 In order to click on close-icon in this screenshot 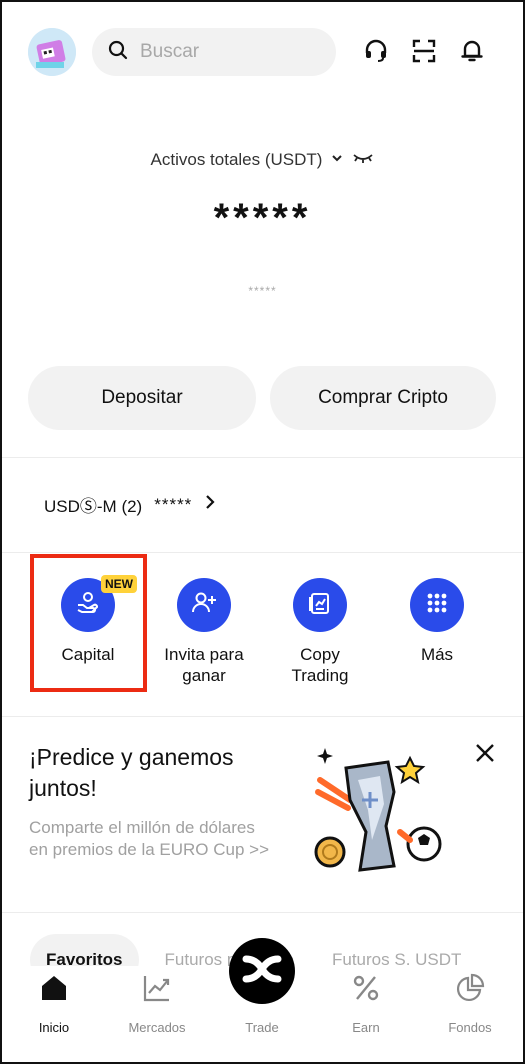, I will do `click(485, 753)`.